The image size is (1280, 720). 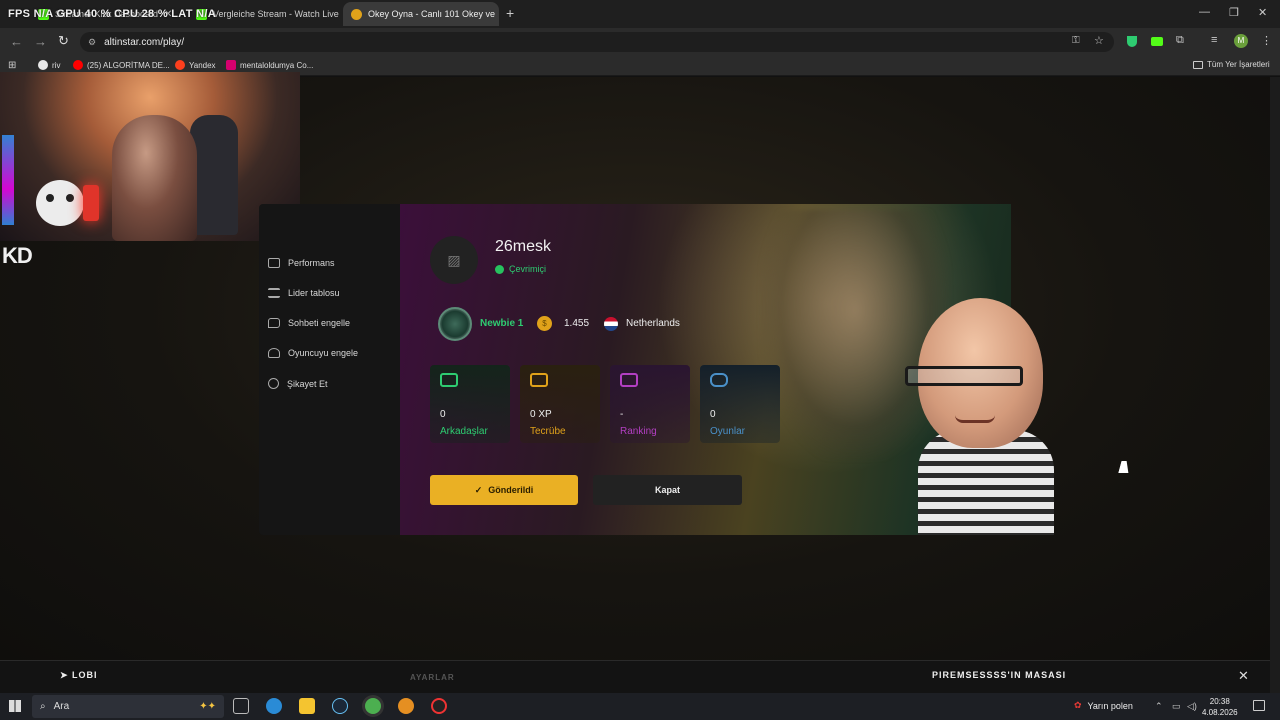 What do you see at coordinates (1076, 40) in the screenshot?
I see `password-key-icon: ⚿` at bounding box center [1076, 40].